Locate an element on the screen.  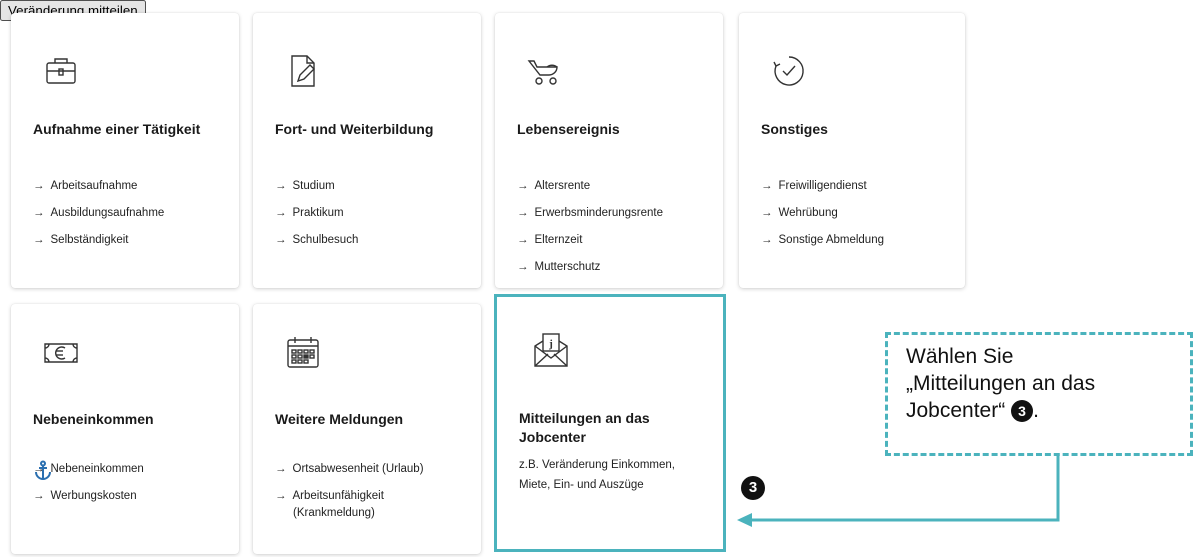
link-sonstige-abmeldung: → Sonstige Abmeldung is located at coordinates (822, 240).